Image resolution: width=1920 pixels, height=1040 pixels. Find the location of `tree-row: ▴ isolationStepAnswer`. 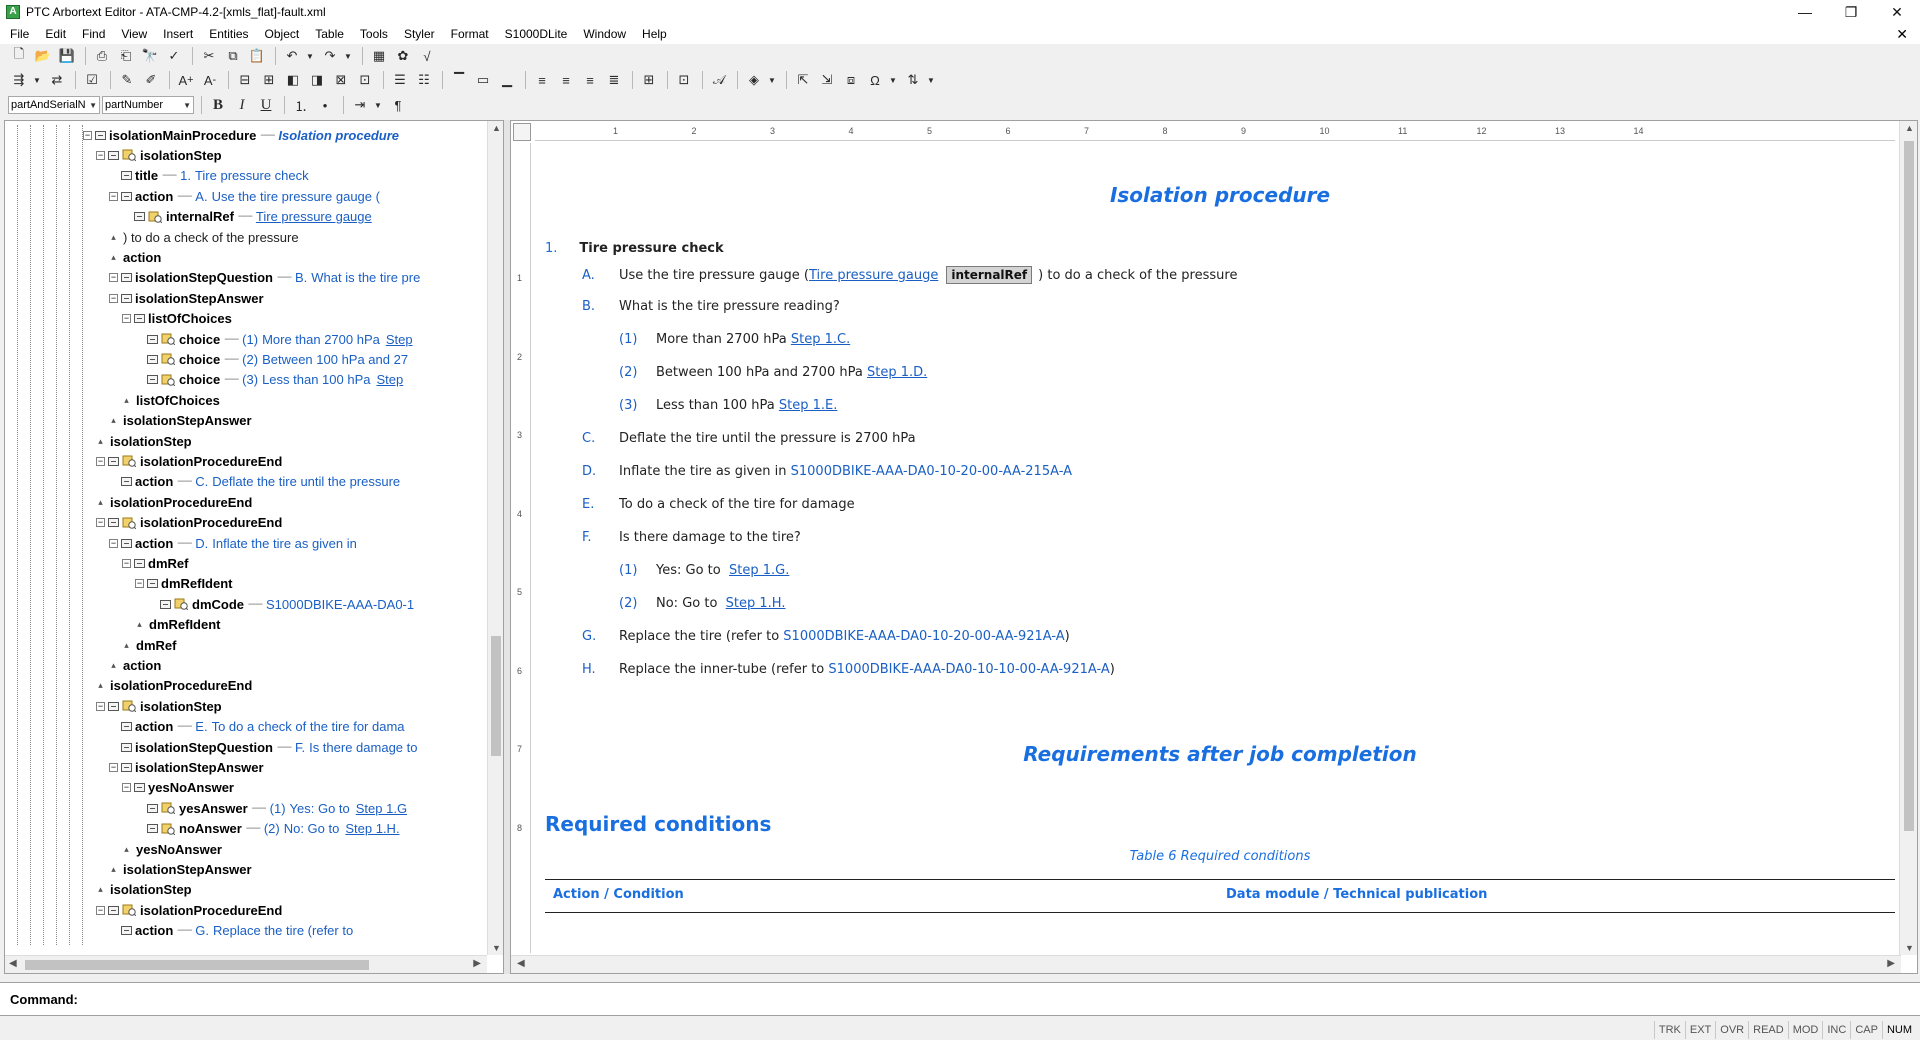

tree-row: ▴ isolationStepAnswer is located at coordinates (180, 869).